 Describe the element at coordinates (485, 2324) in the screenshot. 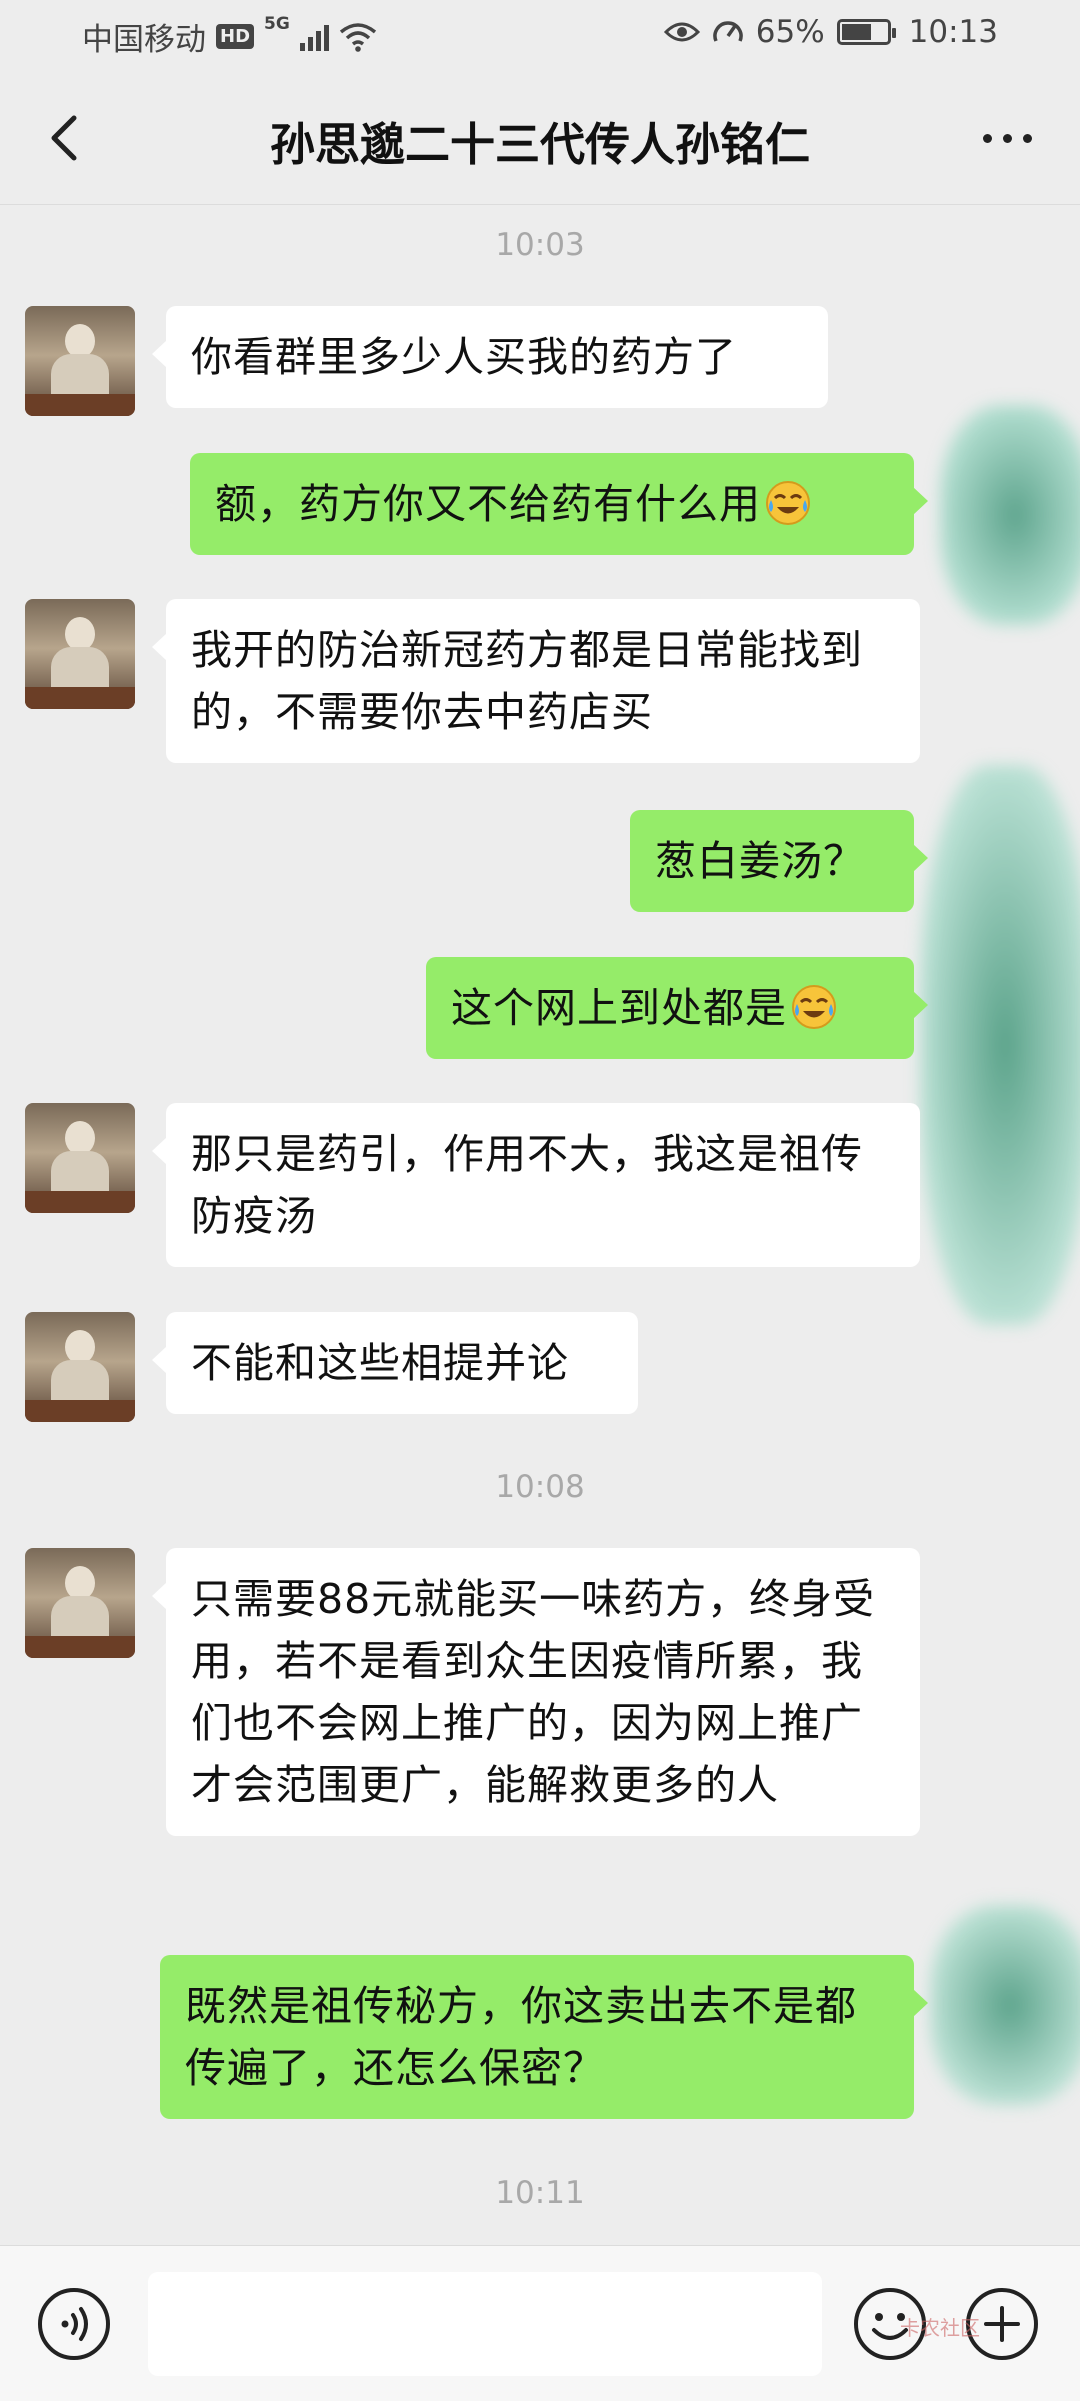

I see `message-input` at that location.